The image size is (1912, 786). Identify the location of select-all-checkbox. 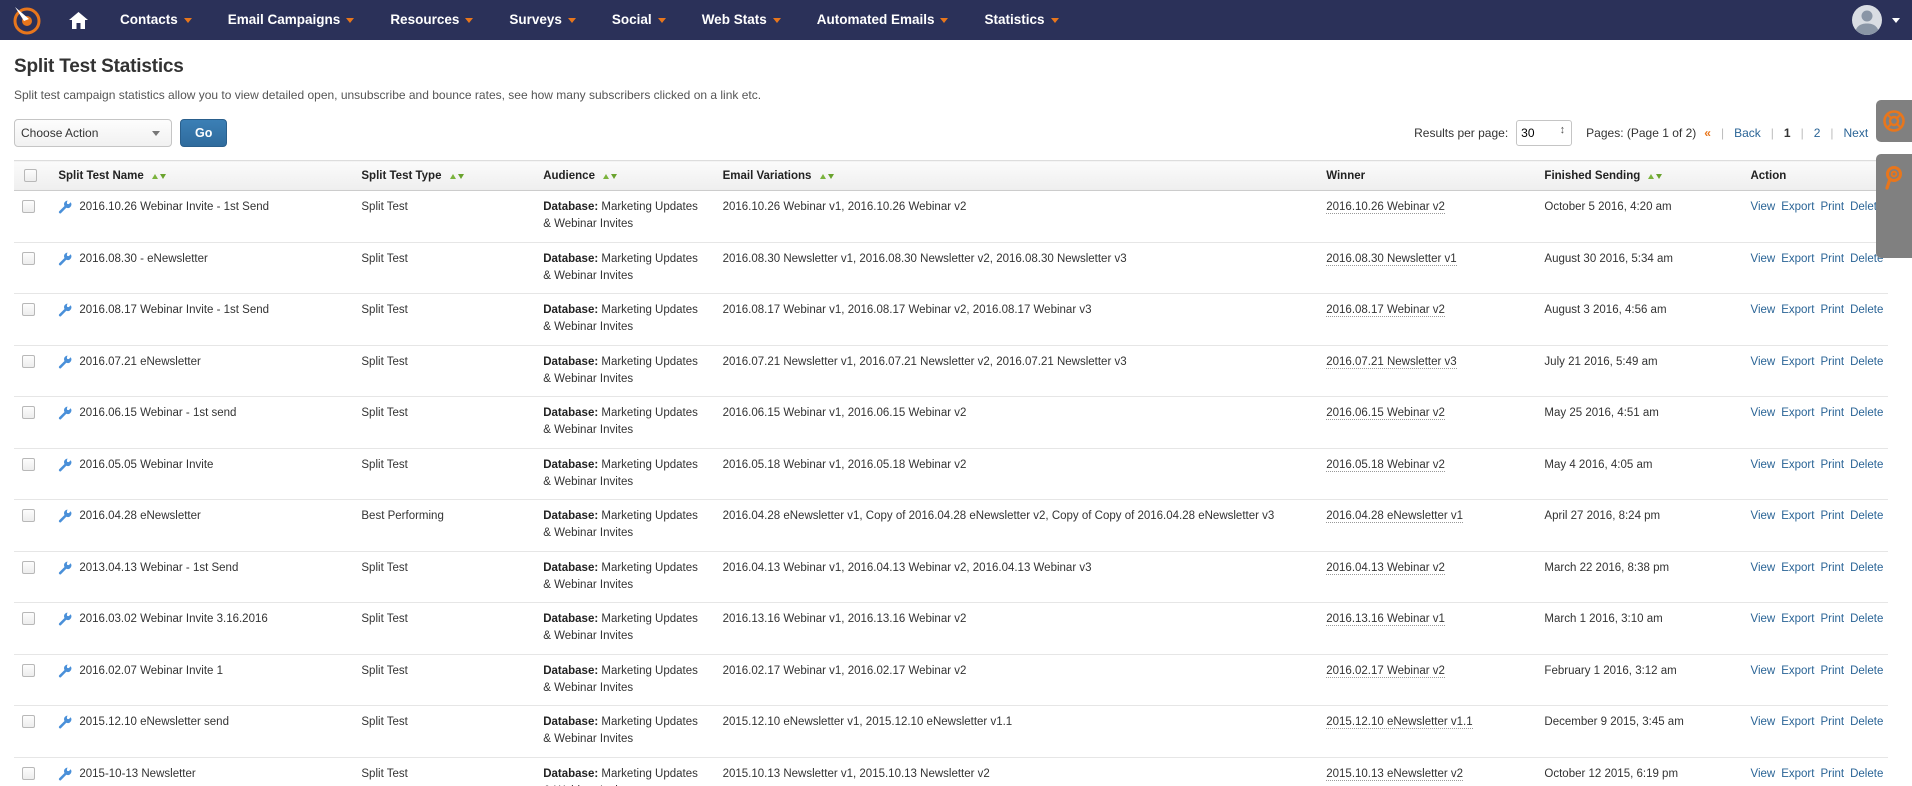
(30, 175).